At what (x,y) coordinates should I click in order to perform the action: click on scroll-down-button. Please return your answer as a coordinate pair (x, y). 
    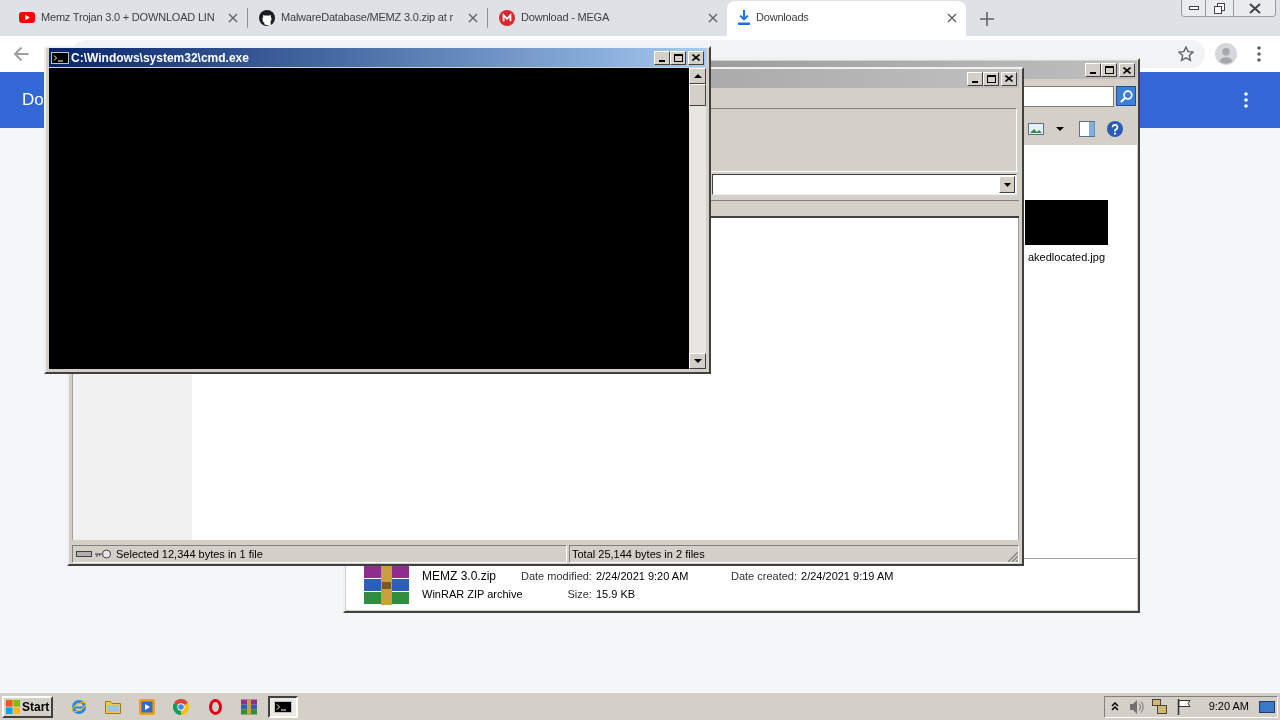
    Looking at the image, I should click on (697, 361).